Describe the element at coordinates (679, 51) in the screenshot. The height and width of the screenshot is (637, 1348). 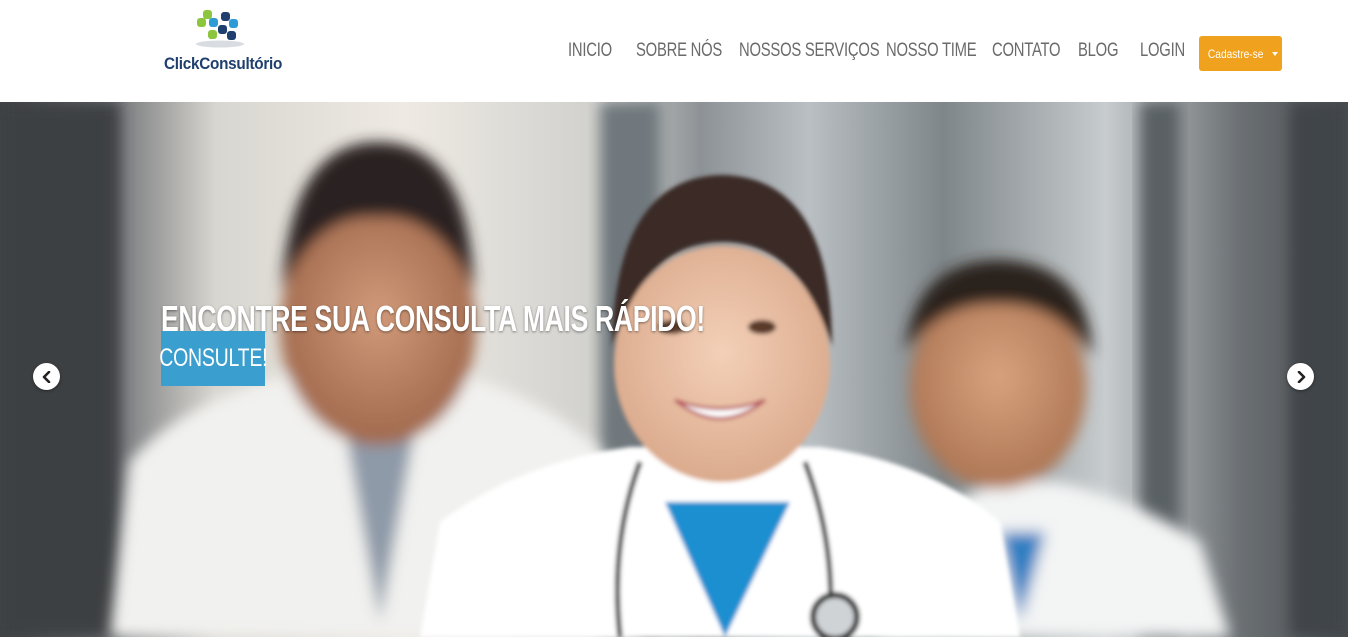
I see `nav-item-sobre-nos: SOBRE NÓS` at that location.